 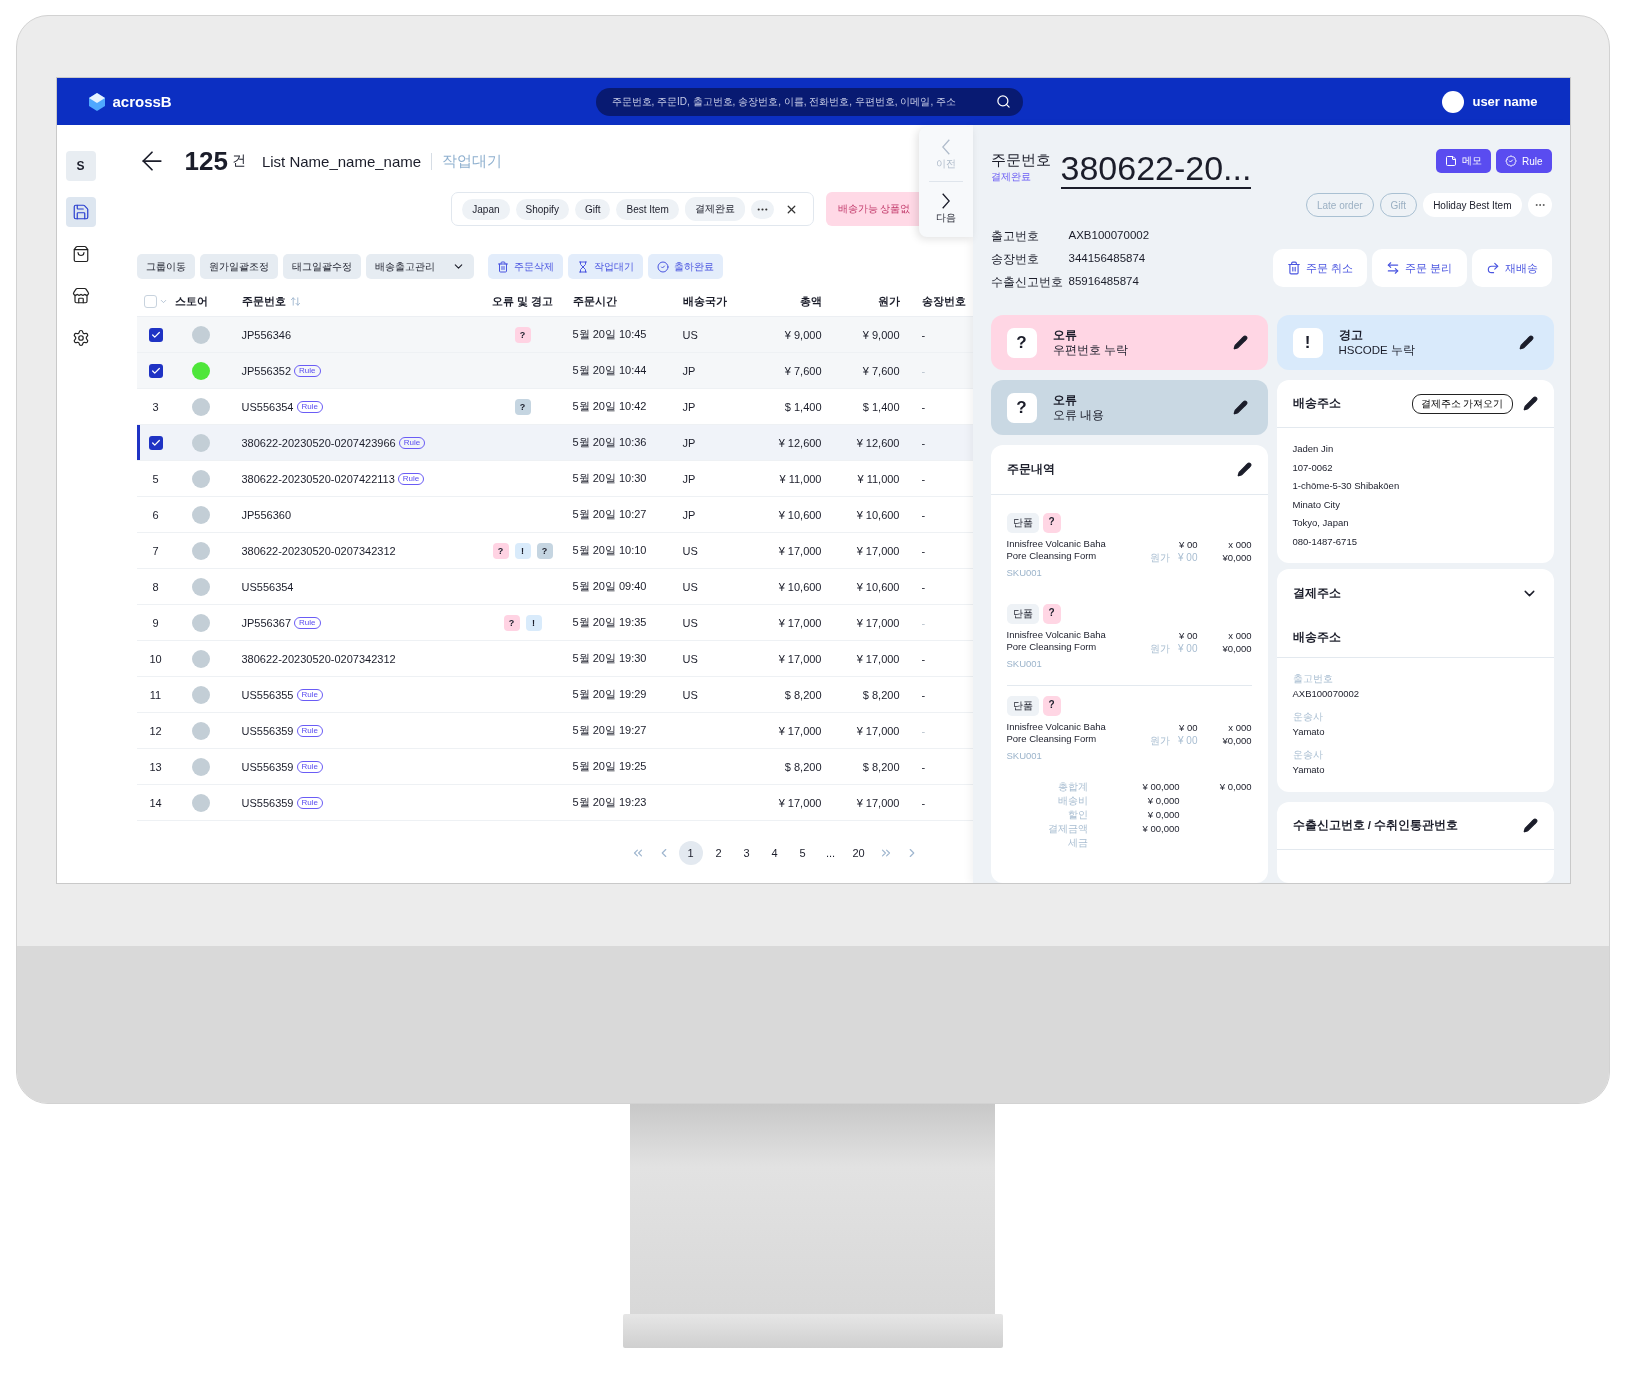 What do you see at coordinates (1376, 825) in the screenshot?
I see `card-title: 수출신고번호 / 수취인통관번호` at bounding box center [1376, 825].